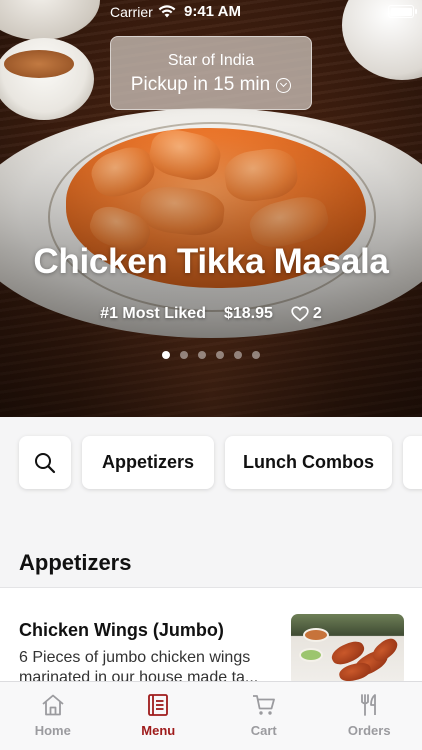 The image size is (422, 750). Describe the element at coordinates (53, 705) in the screenshot. I see `home-icon` at that location.